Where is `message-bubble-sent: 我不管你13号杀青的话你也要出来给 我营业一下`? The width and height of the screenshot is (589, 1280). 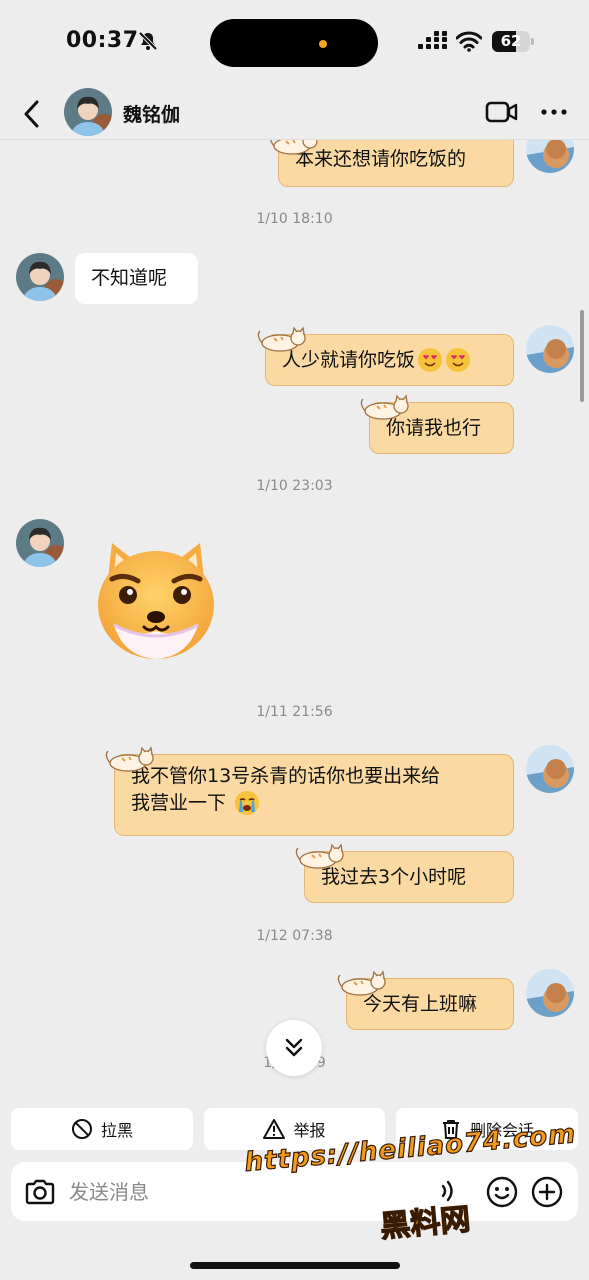
message-bubble-sent: 我不管你13号杀青的话你也要出来给 我营业一下 is located at coordinates (314, 795).